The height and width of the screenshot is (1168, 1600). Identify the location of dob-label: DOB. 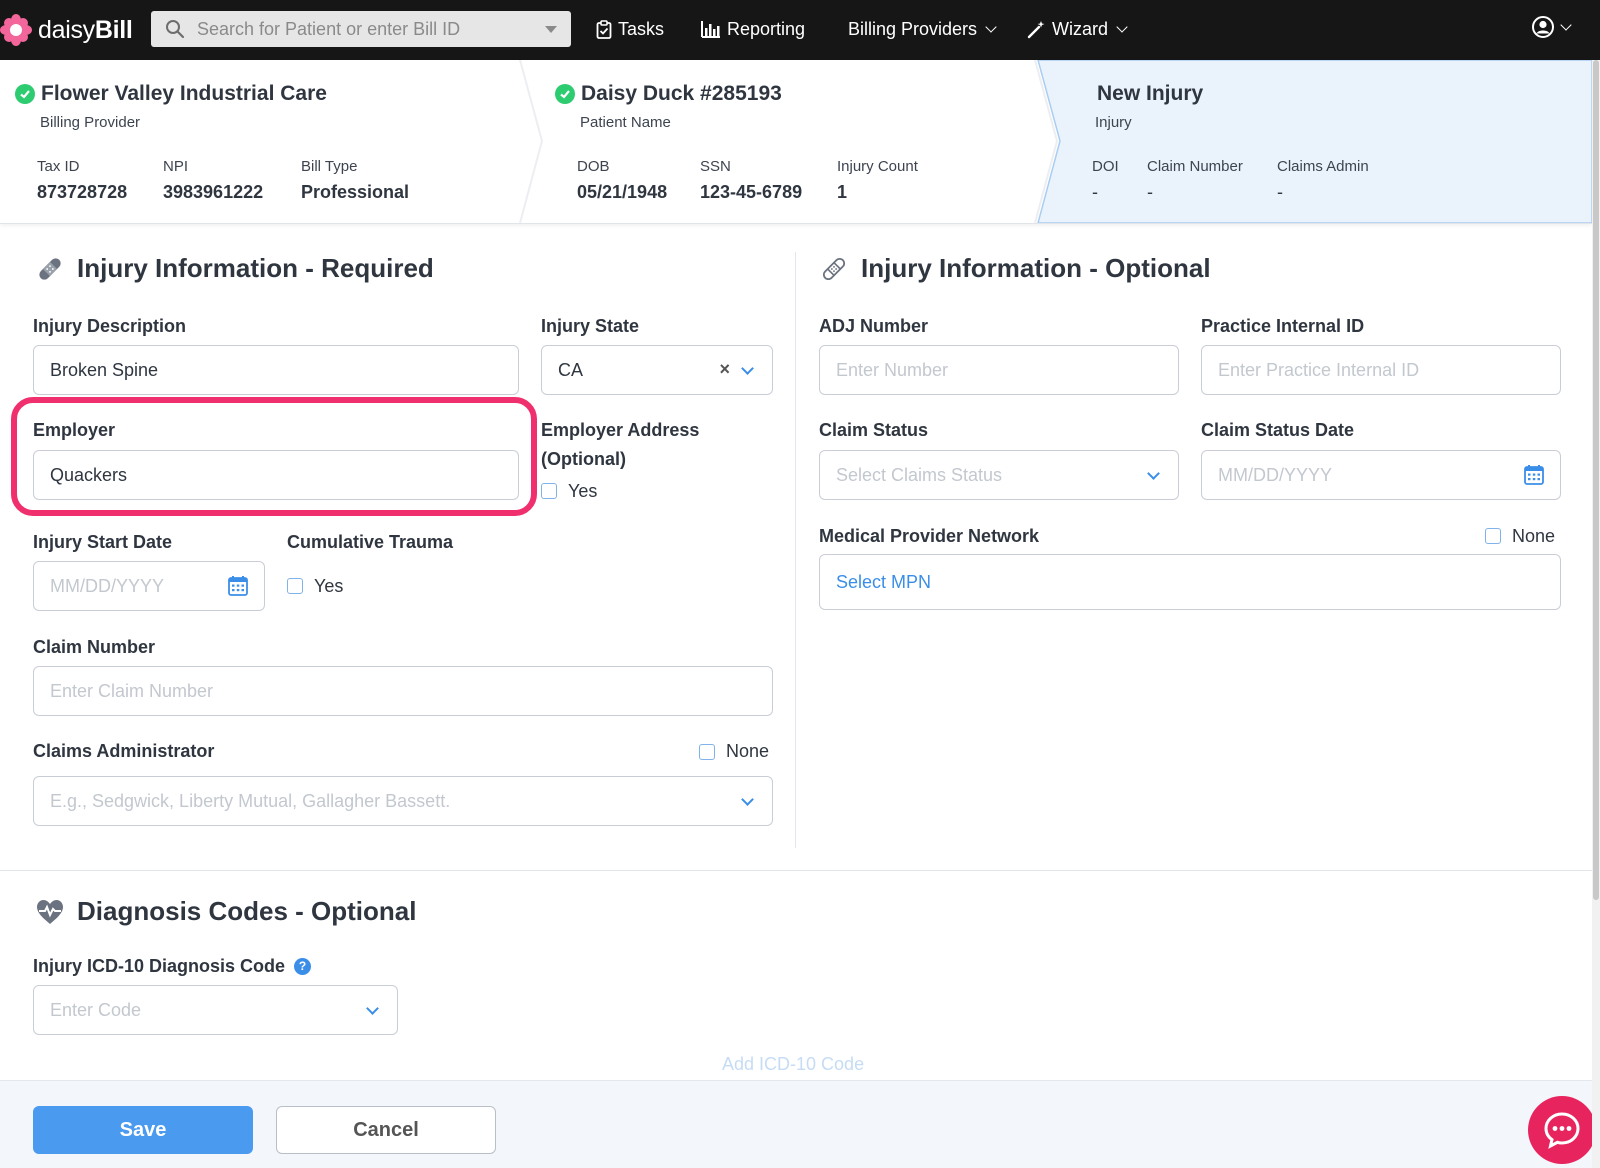
(593, 166).